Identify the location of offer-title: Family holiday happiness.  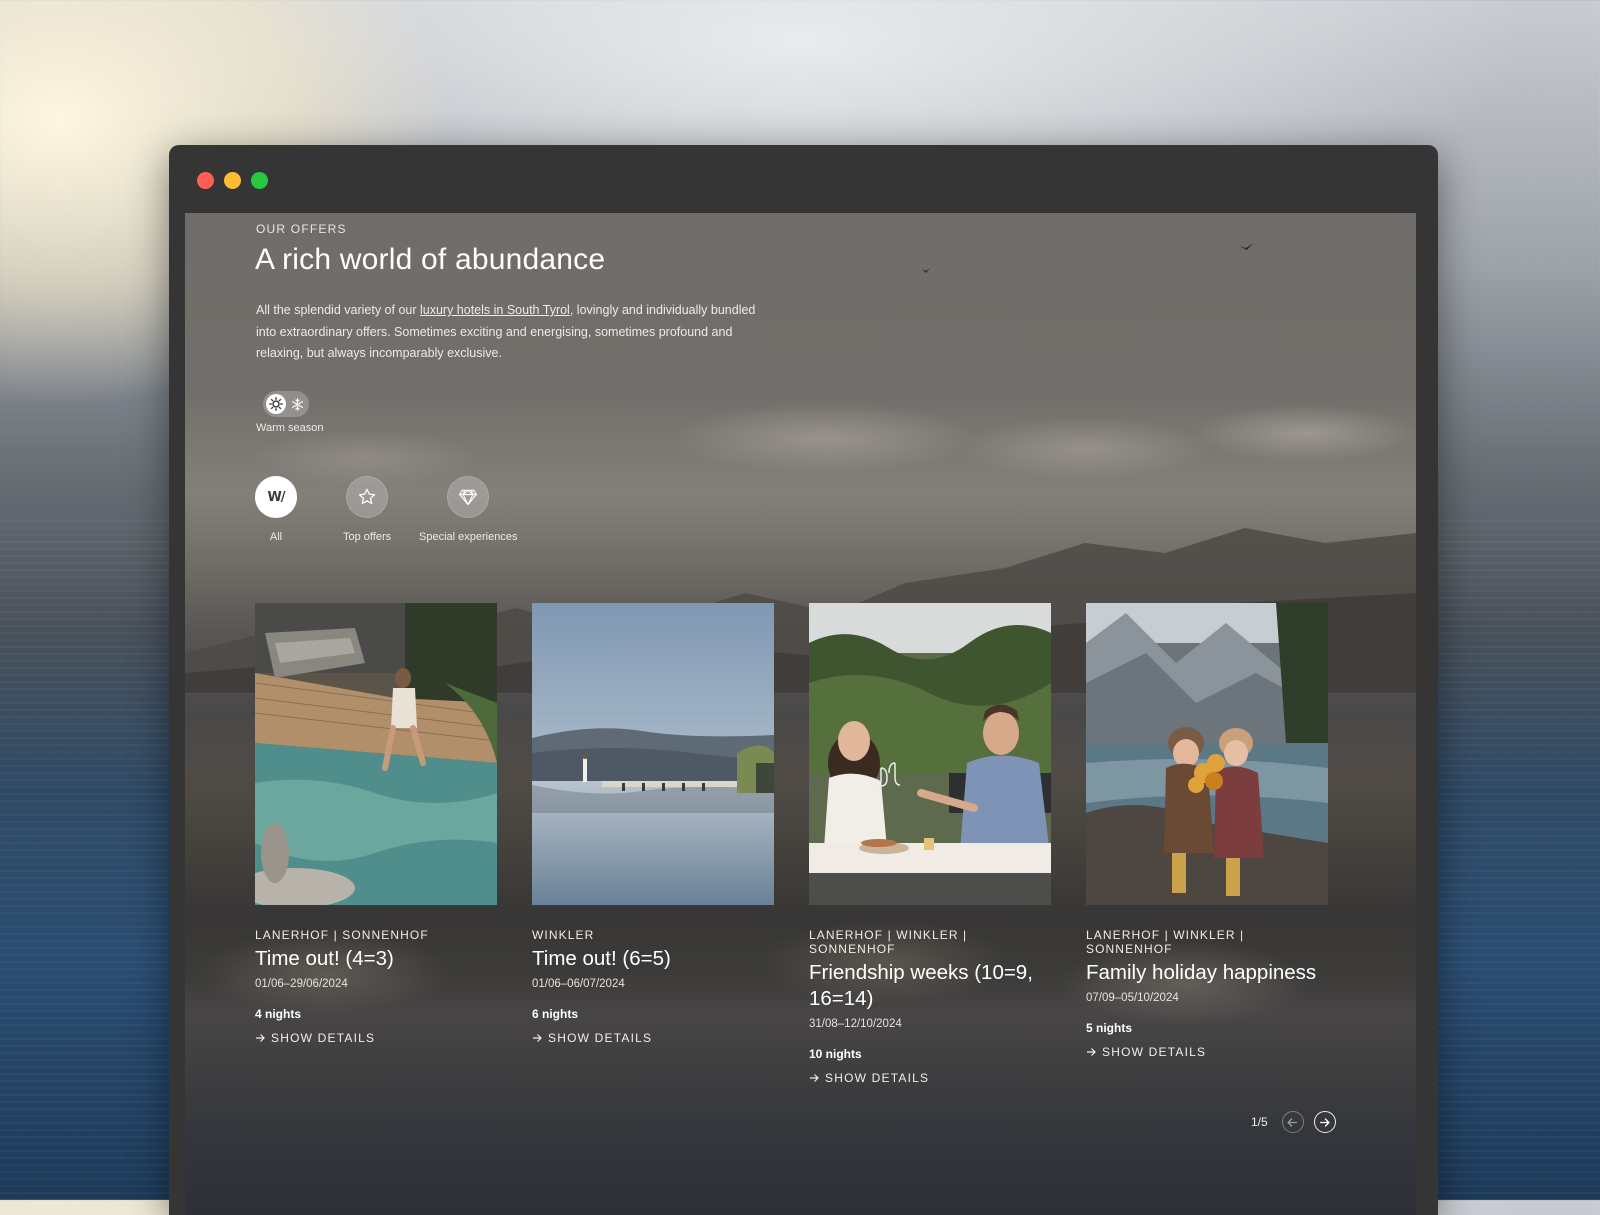
(1201, 972).